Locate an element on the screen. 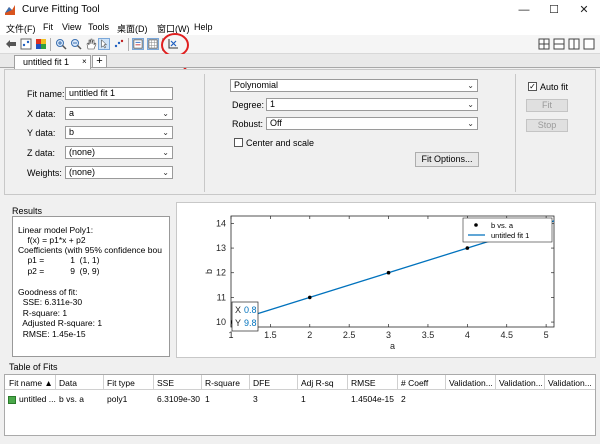  x-tick-label: 4.5 is located at coordinates (506, 335).